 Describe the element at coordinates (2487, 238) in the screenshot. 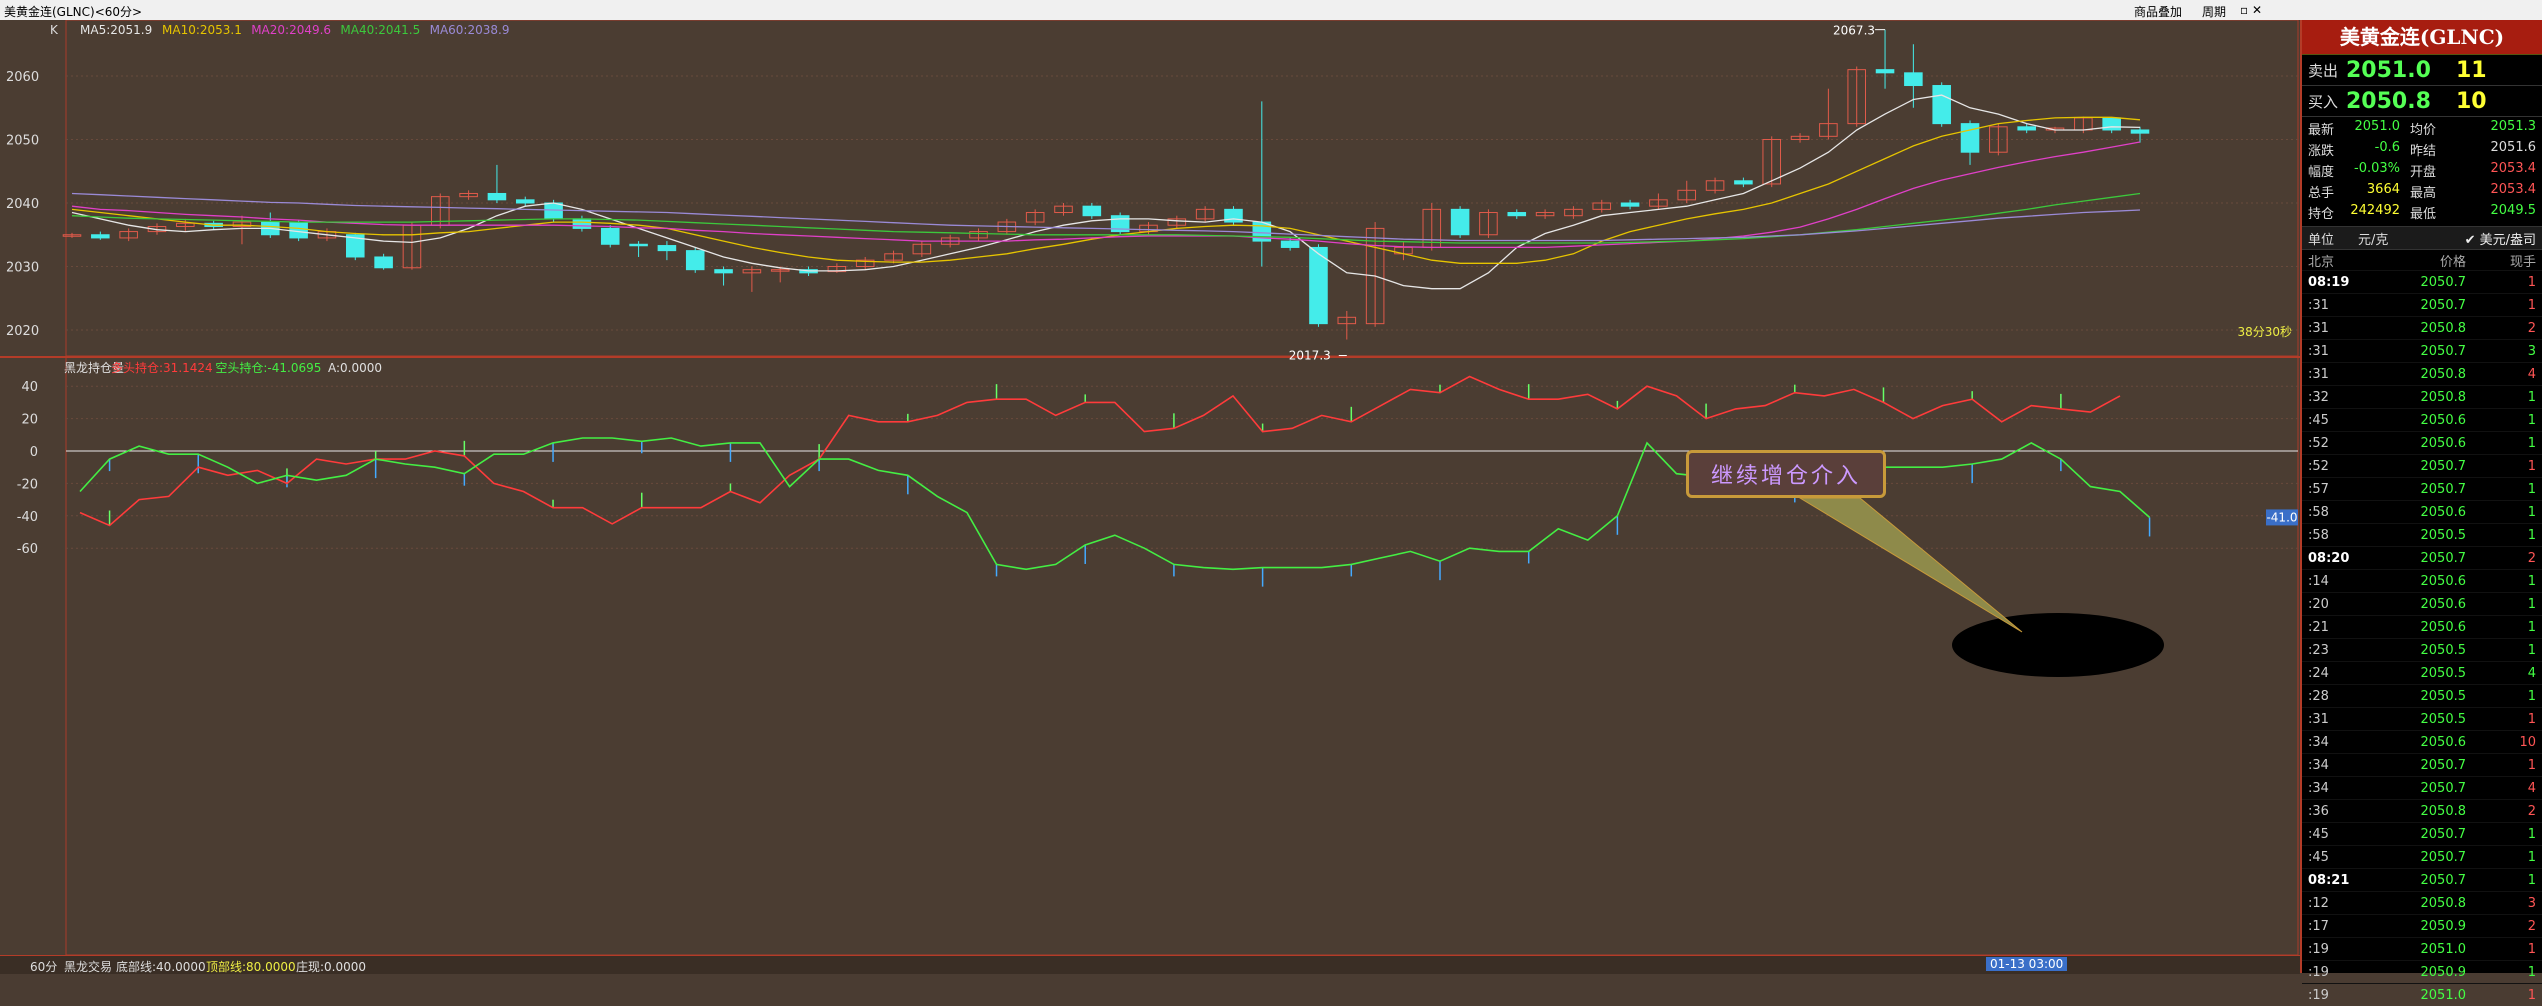

I see `unit-alt: ✔ 美元/盎司` at that location.